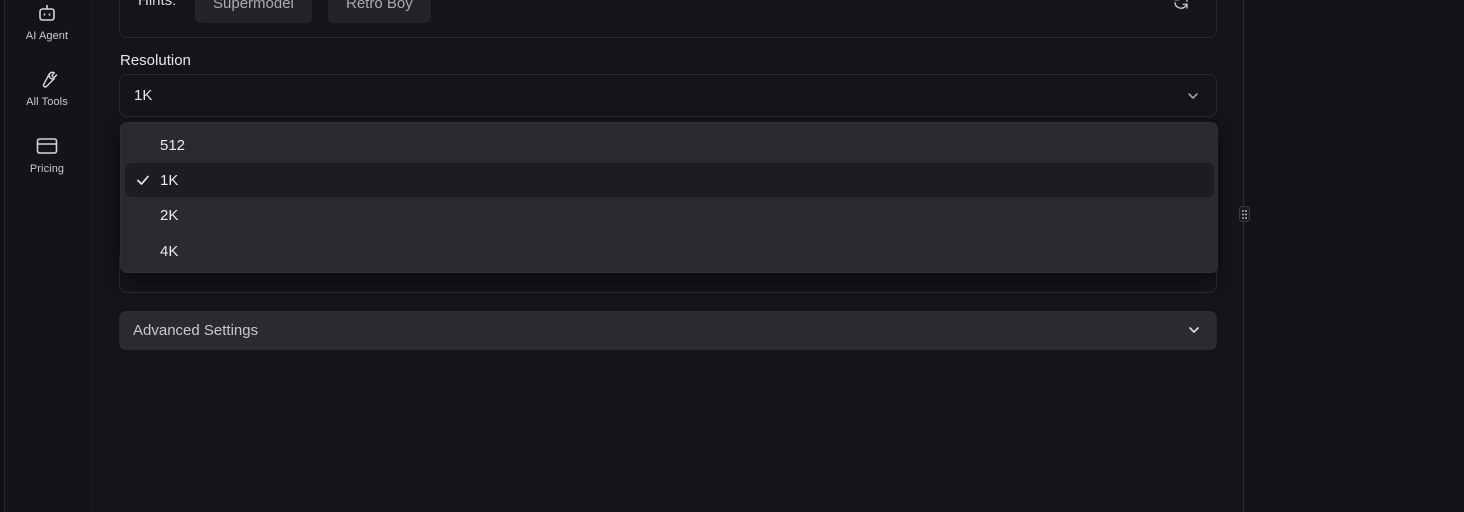 The height and width of the screenshot is (512, 1464). I want to click on sidebar: AI Agent All Tools Pricing, so click(46, 256).